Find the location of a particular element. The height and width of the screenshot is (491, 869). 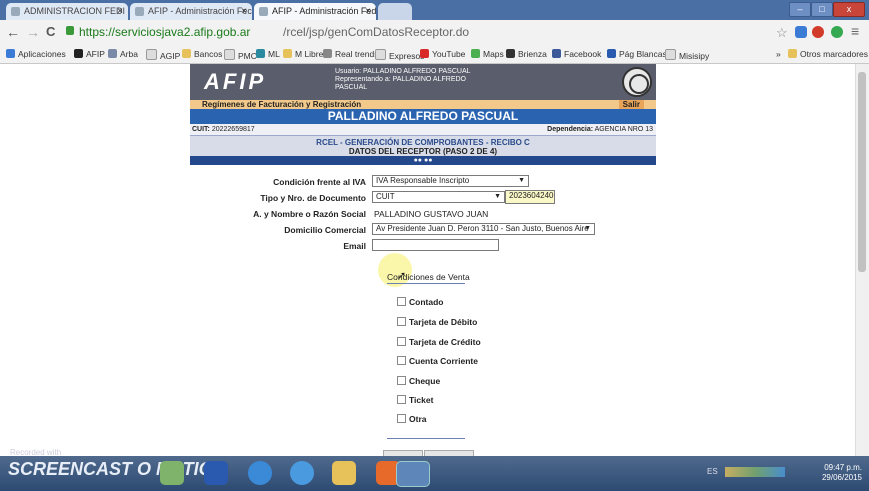

afip-icon is located at coordinates (78, 53).